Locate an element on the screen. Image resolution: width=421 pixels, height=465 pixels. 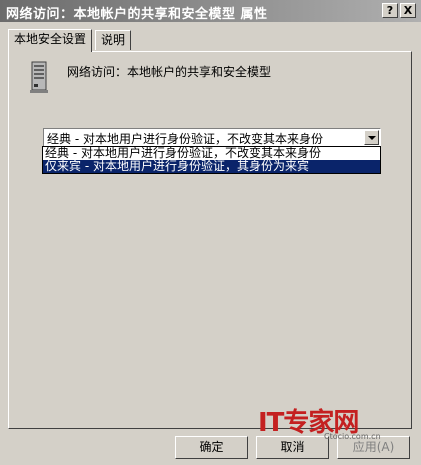
dropdown-button is located at coordinates (371, 137).